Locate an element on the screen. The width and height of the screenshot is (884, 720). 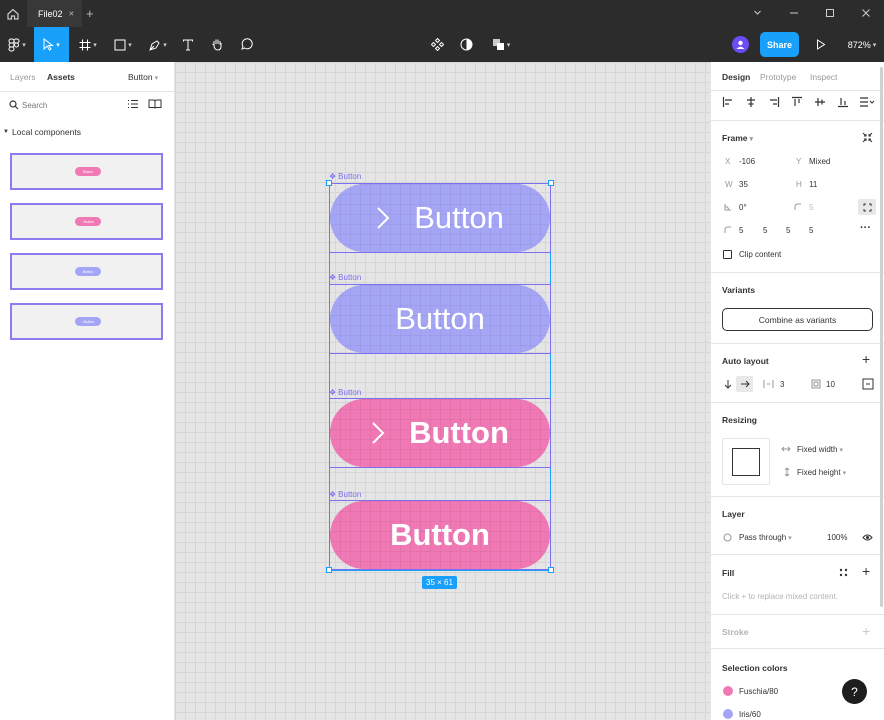
color-name: Iris/60 is located at coordinates (750, 714).